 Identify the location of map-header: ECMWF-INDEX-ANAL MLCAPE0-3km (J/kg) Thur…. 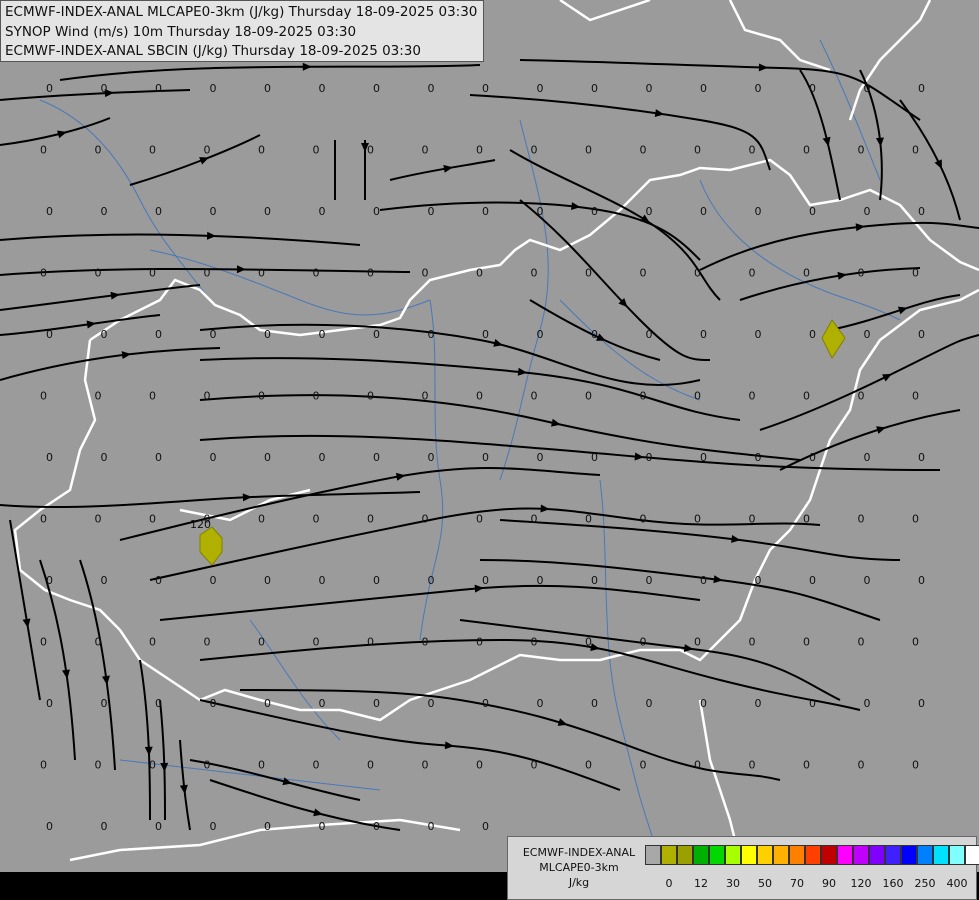
(242, 31).